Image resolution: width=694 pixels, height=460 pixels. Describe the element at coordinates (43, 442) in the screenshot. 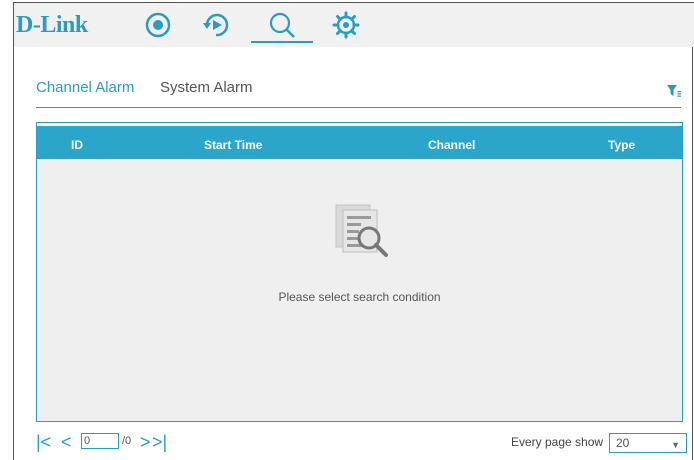

I see `first-page-icon: |<` at that location.